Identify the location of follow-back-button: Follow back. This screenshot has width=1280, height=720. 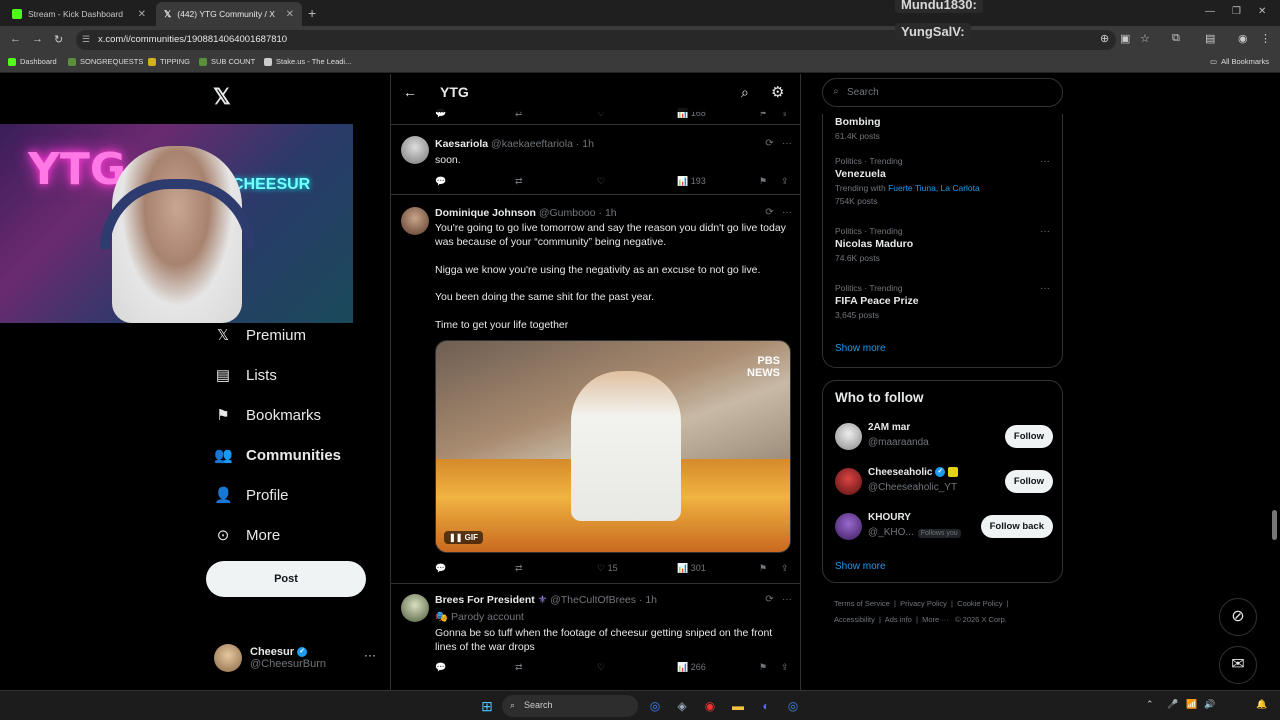
(1016, 526).